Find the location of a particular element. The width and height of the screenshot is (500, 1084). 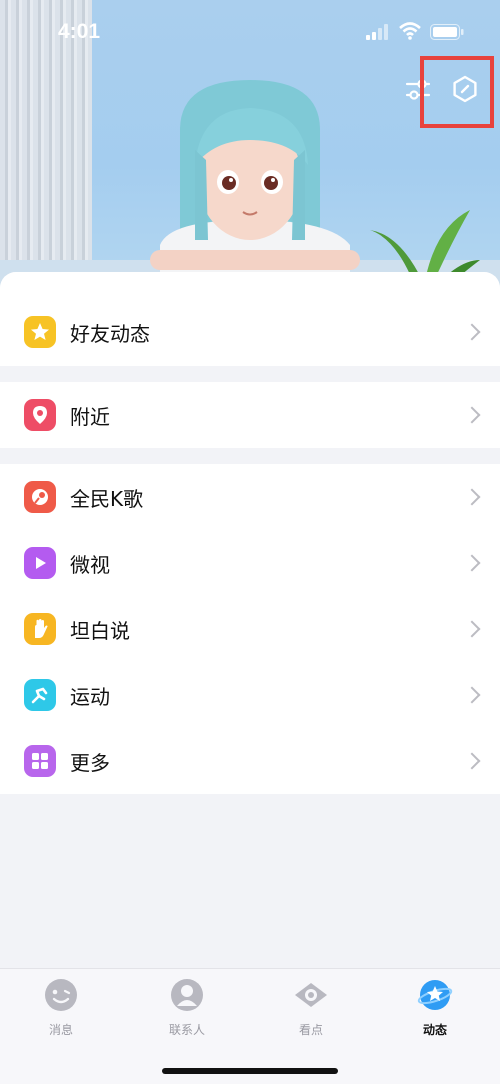

message-face-icon is located at coordinates (61, 995).